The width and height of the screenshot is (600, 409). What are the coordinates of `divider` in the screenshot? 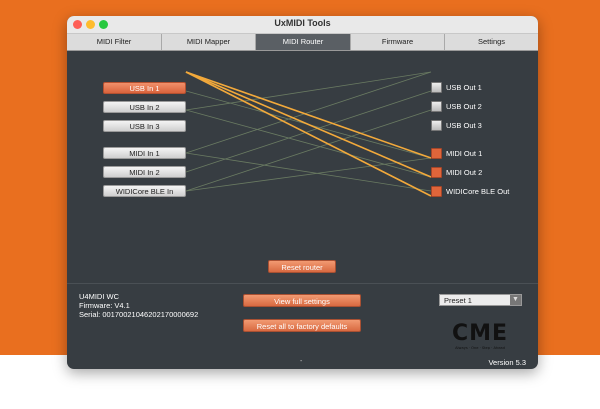 It's located at (302, 283).